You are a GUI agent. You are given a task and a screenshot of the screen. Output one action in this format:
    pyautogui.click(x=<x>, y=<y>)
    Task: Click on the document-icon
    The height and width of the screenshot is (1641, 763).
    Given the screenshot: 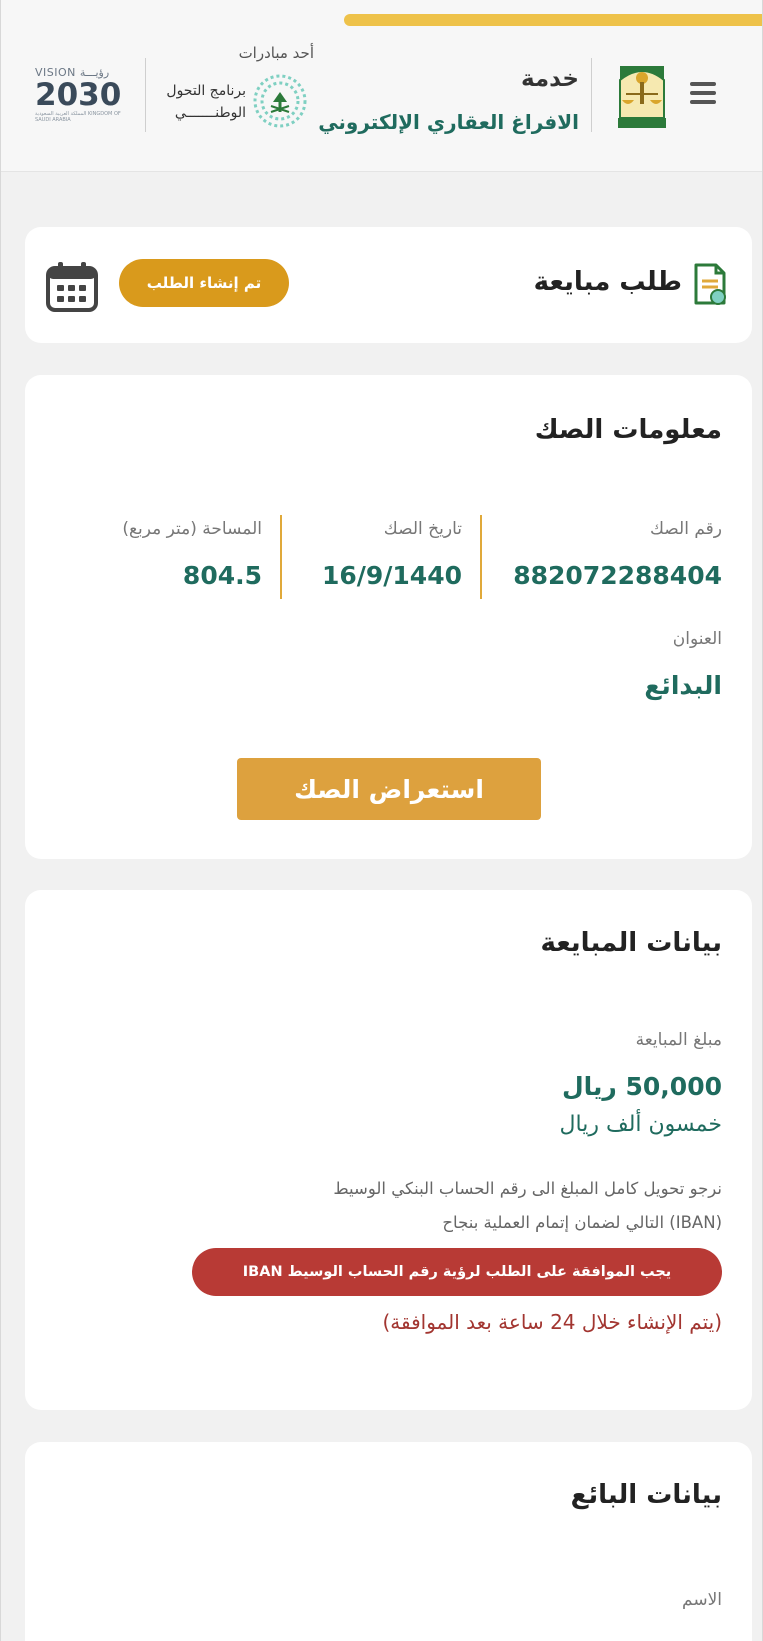 What is the action you would take?
    pyautogui.click(x=710, y=284)
    